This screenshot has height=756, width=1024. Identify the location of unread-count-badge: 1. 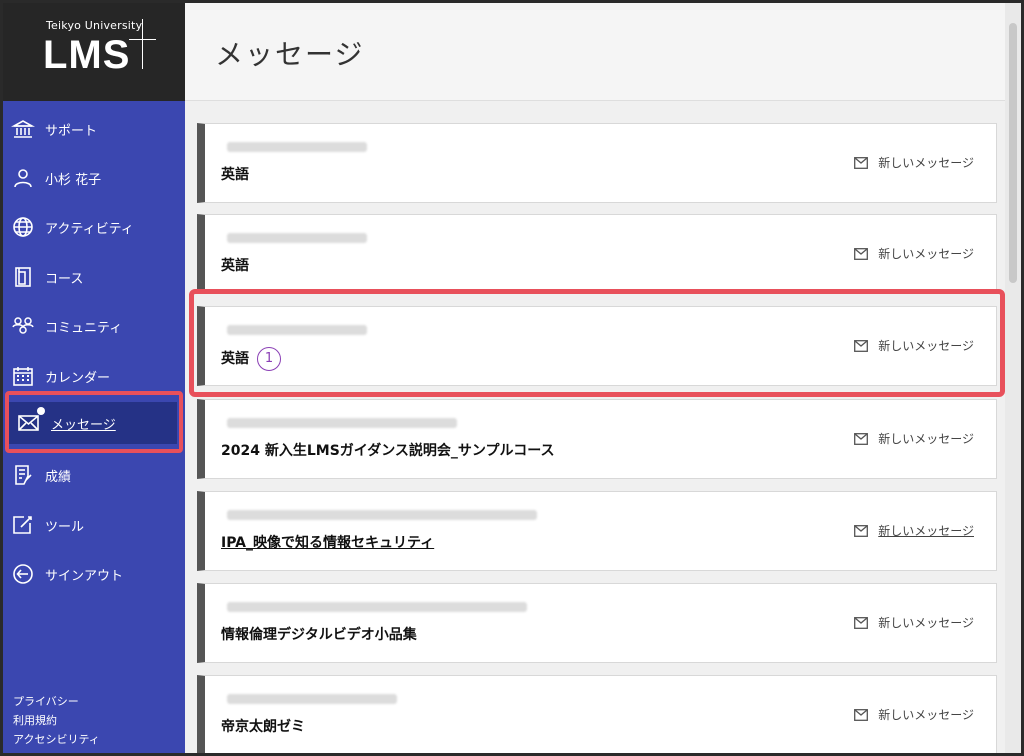
(269, 359).